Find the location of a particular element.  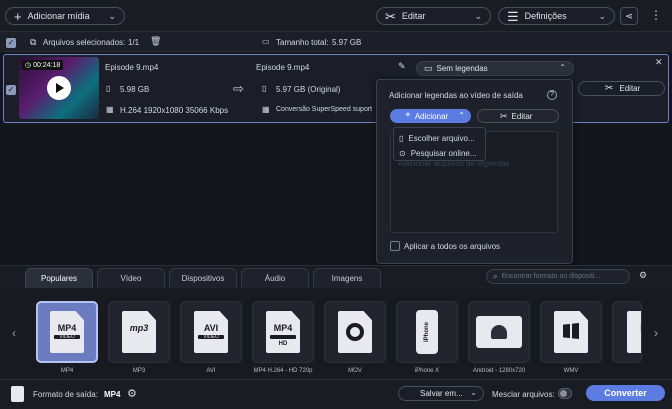

output-filename: Episode 9.mp4 is located at coordinates (283, 67).